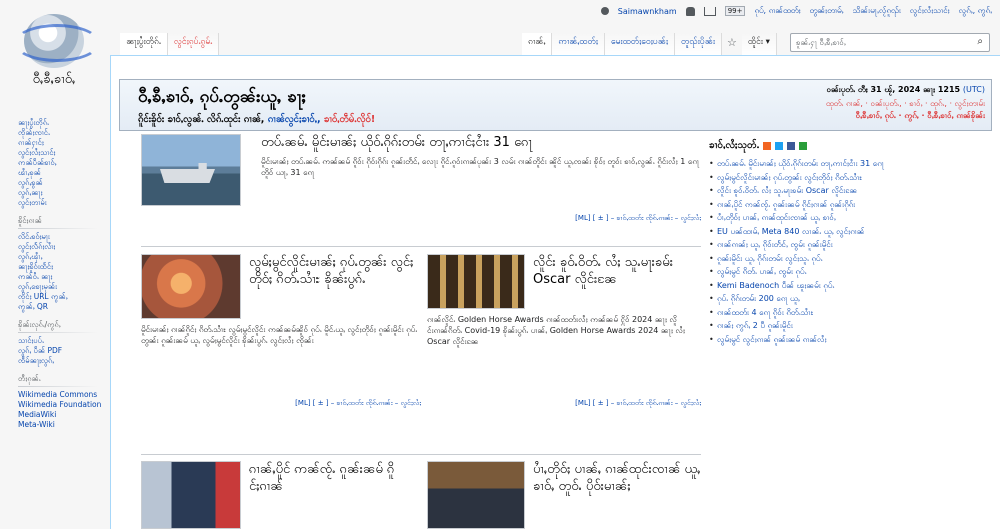 The height and width of the screenshot is (529, 1000). What do you see at coordinates (735, 11) in the screenshot?
I see `notifications-badge: 99+` at bounding box center [735, 11].